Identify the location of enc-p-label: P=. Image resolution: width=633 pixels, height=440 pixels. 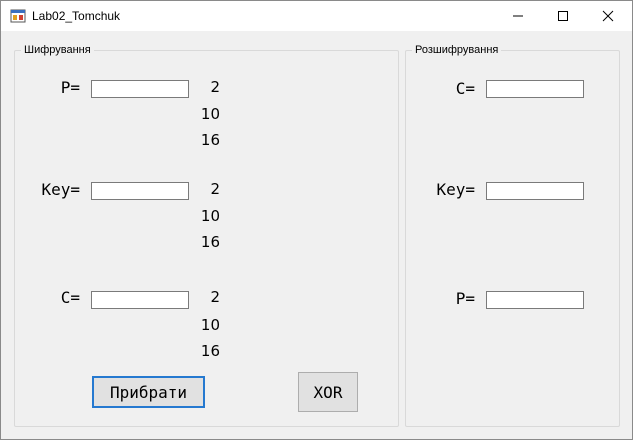
(70, 87).